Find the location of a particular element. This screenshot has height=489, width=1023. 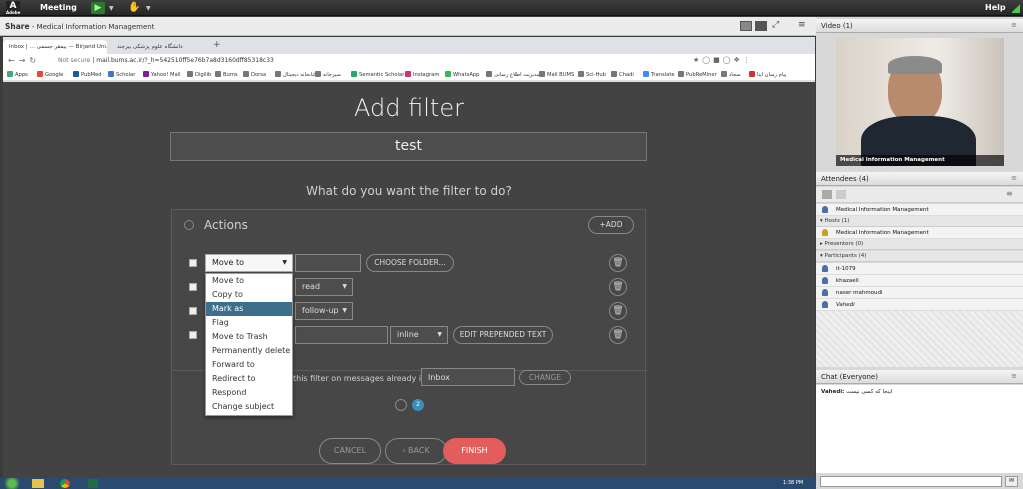

dropdown-item-mark-as: Mark as is located at coordinates (249, 309).